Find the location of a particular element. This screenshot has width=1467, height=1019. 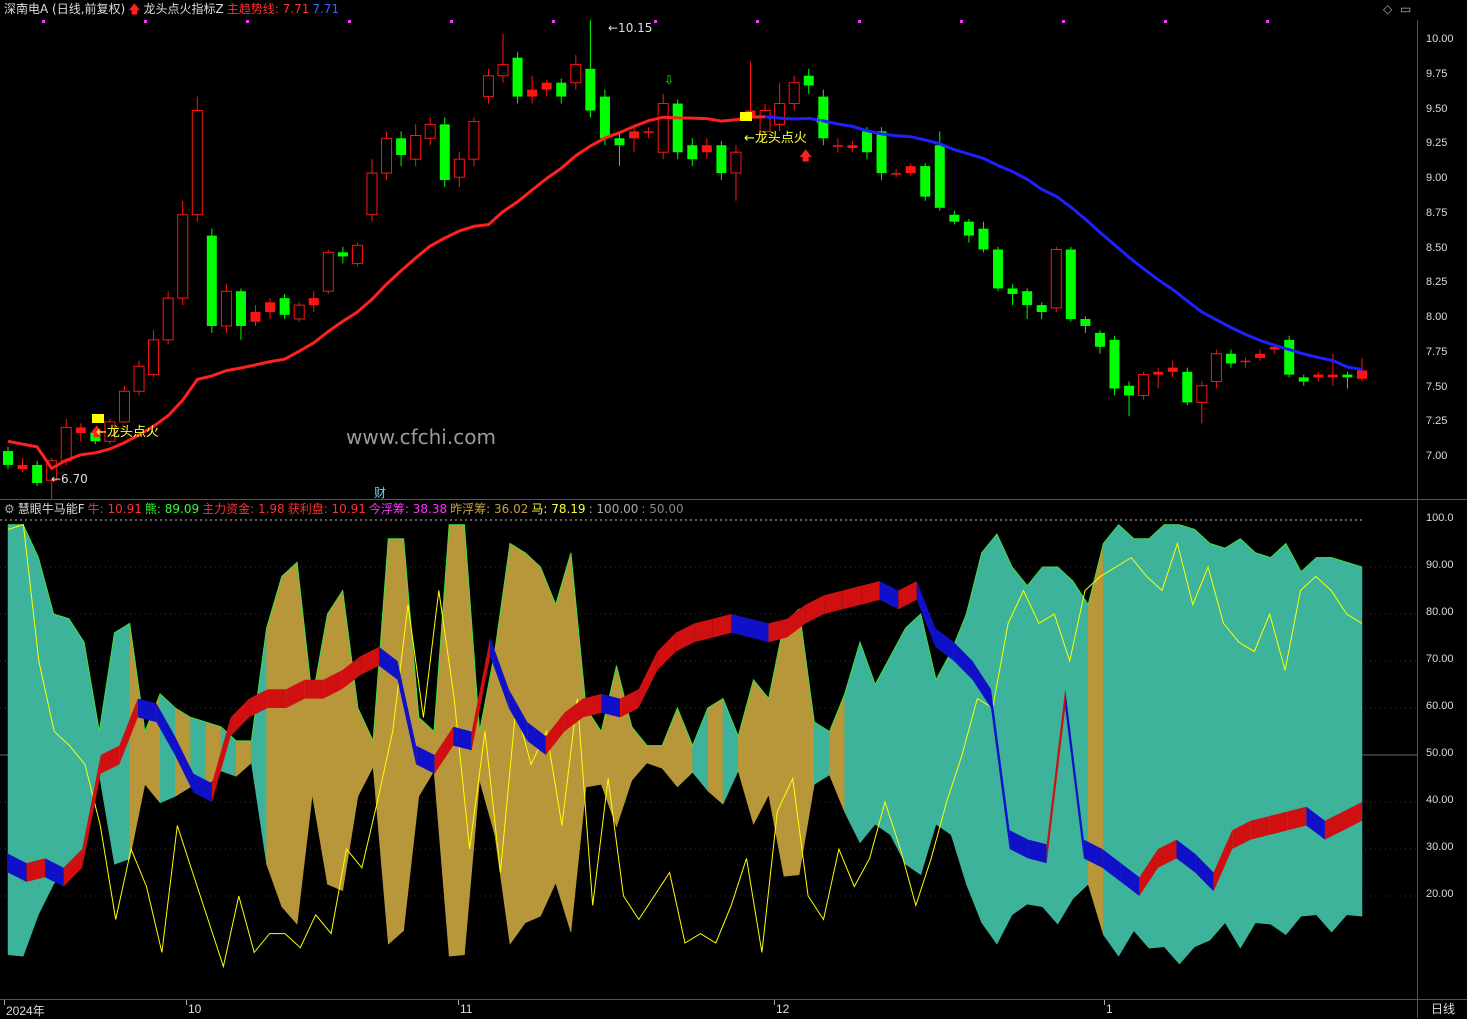

price-tick: 7.25 is located at coordinates (1437, 421).